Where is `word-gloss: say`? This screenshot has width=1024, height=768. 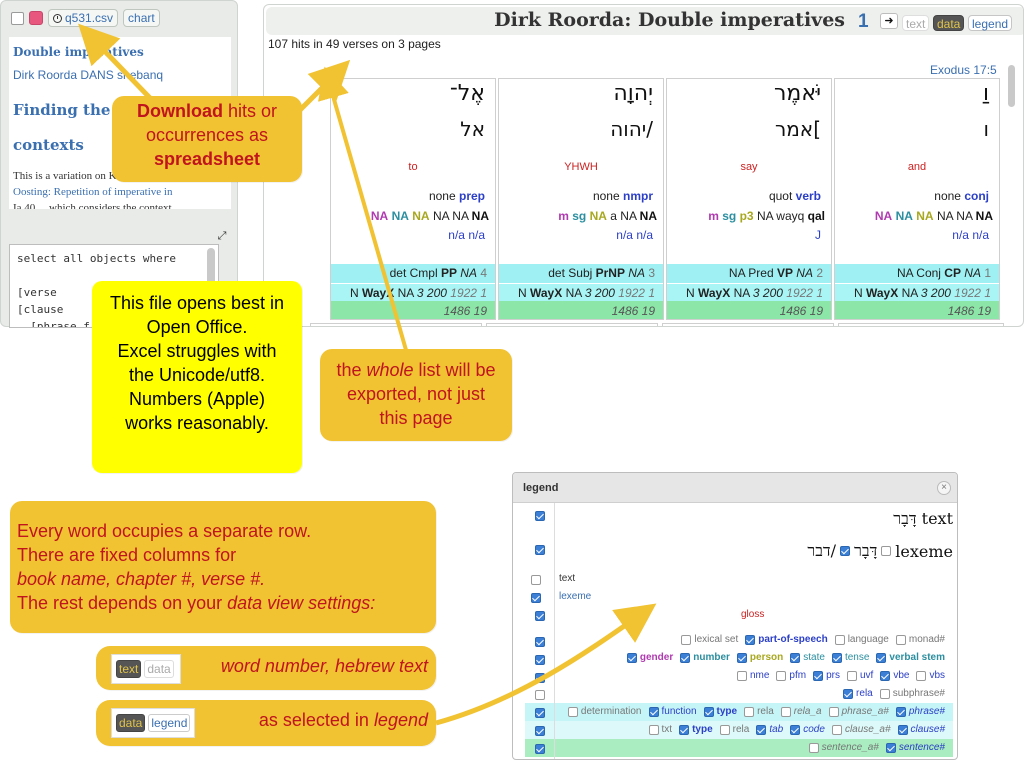 word-gloss: say is located at coordinates (749, 167).